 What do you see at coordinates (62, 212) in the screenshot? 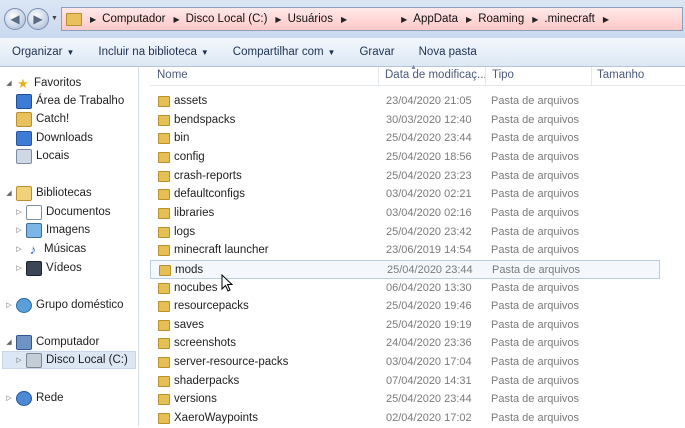
I see `nav-documents: ▷ Documentos` at bounding box center [62, 212].